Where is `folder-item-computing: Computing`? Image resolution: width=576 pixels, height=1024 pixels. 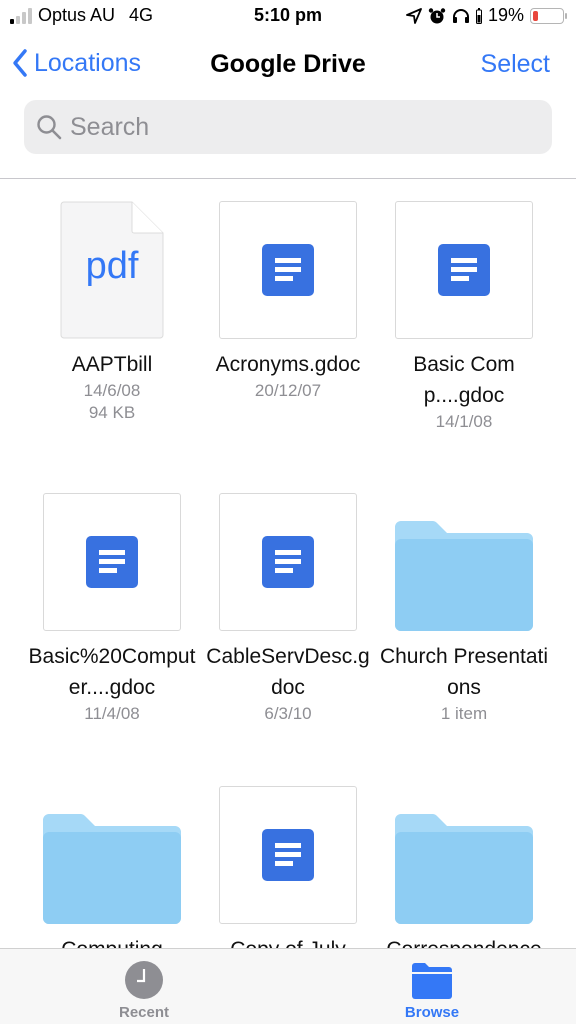
folder-item-computing: Computing is located at coordinates (112, 867).